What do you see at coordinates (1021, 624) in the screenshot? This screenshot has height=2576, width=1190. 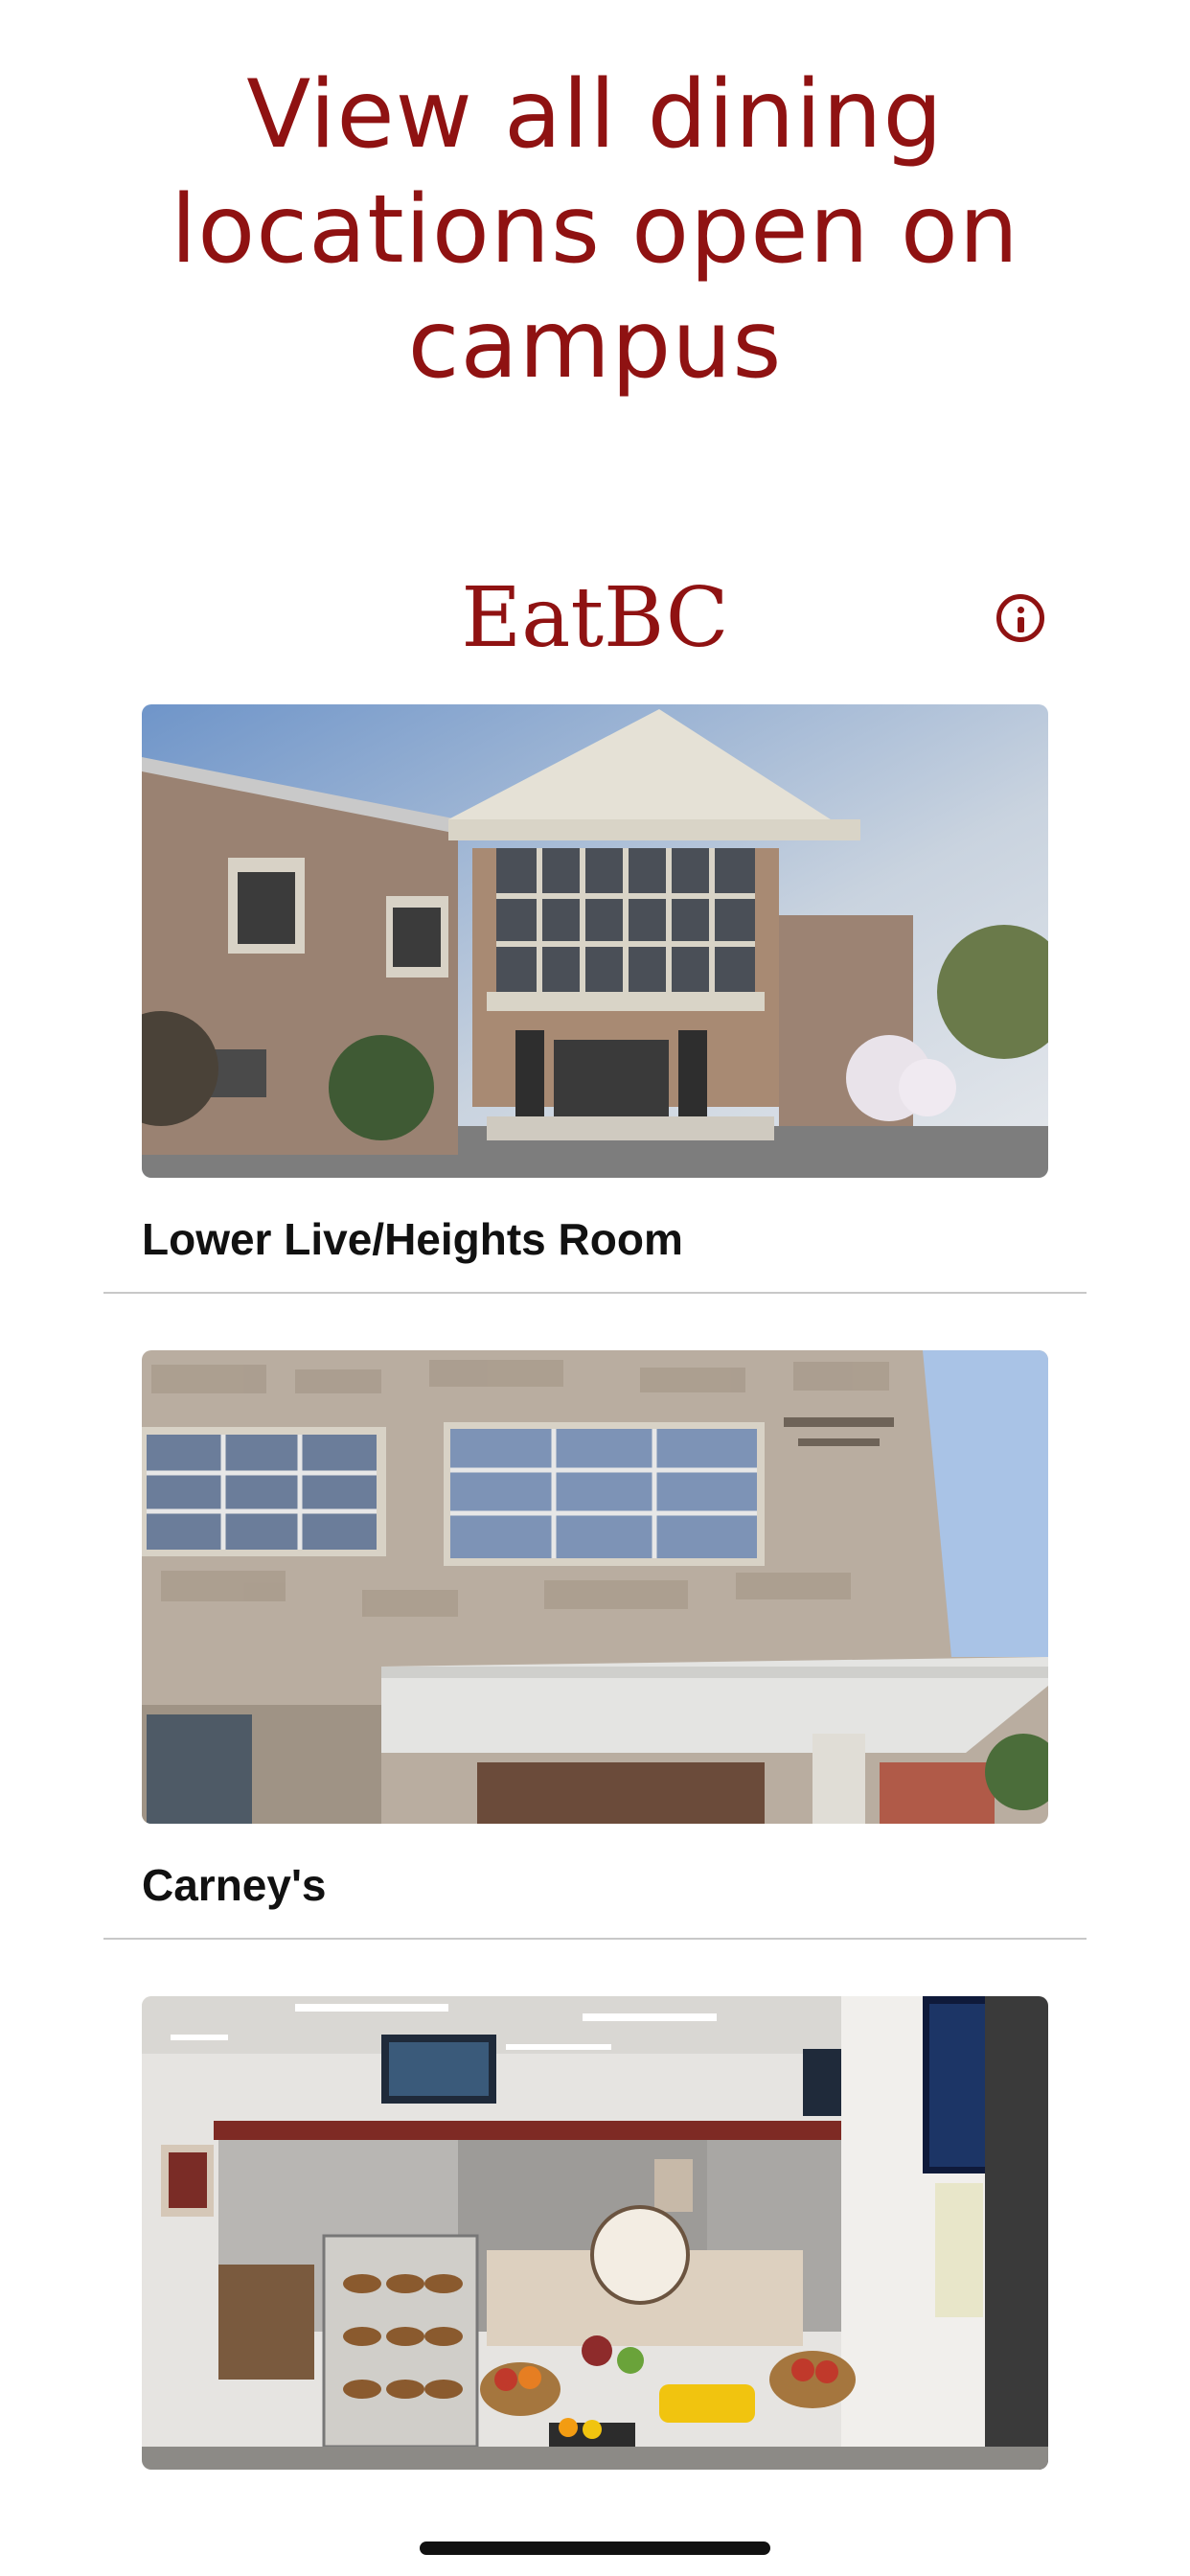 I see `info-icon-stem` at bounding box center [1021, 624].